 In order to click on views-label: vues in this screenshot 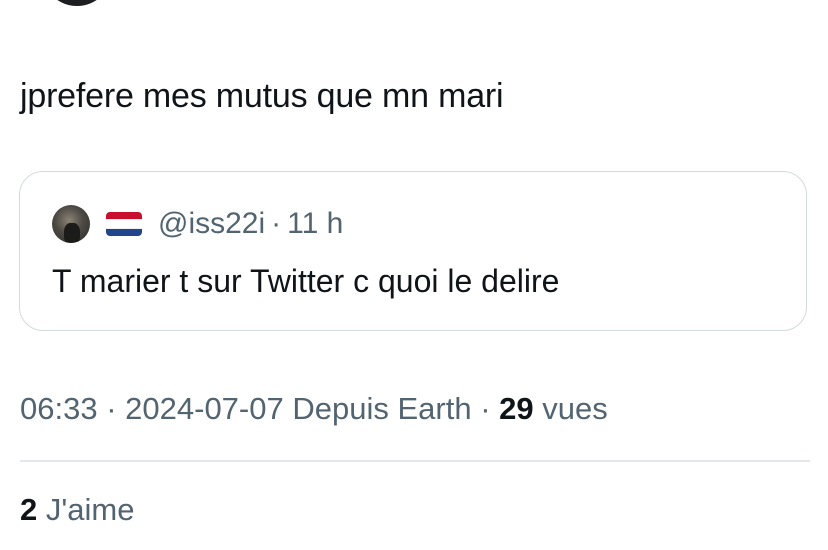, I will do `click(575, 408)`.